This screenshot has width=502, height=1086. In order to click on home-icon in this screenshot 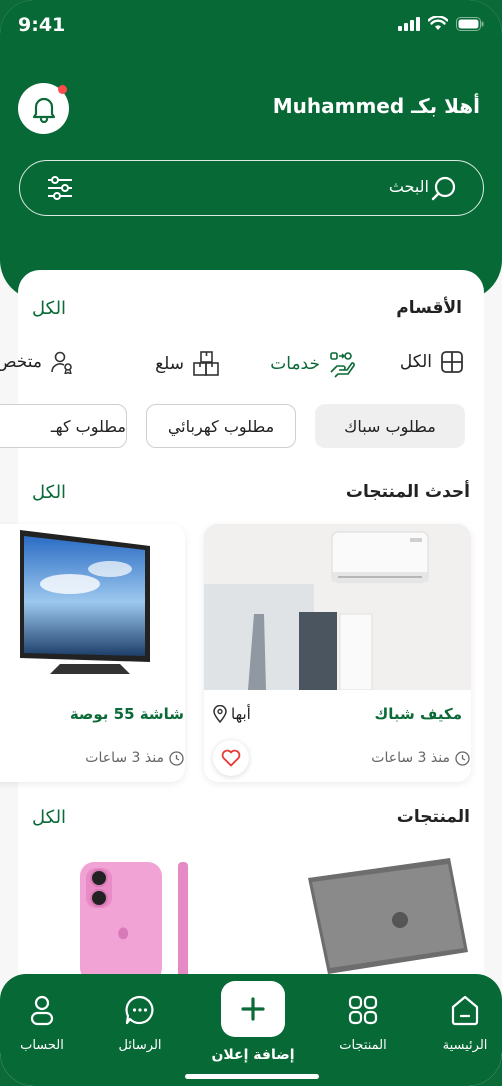, I will do `click(465, 1010)`.